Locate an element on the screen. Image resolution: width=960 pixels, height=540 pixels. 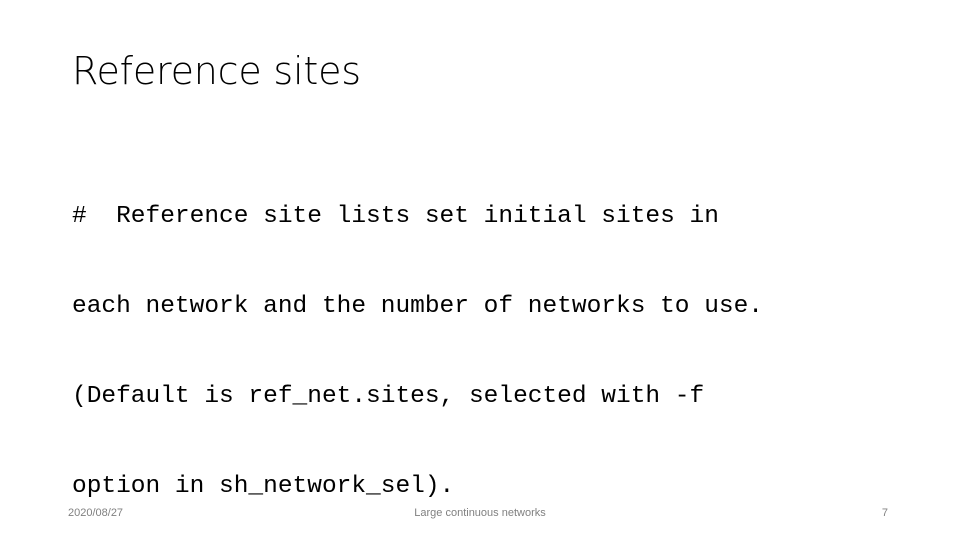
code-line: option in sh_network_sel). is located at coordinates (263, 486).